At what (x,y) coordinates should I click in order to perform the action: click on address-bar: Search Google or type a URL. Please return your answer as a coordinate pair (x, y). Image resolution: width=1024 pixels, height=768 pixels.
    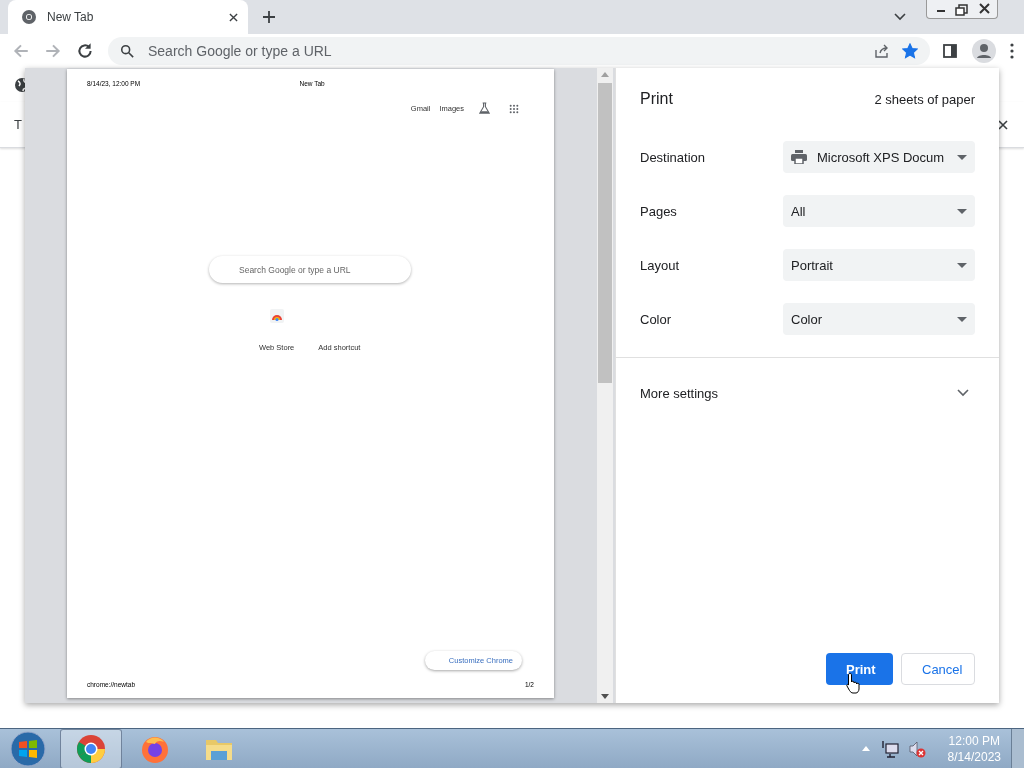
    Looking at the image, I should click on (519, 51).